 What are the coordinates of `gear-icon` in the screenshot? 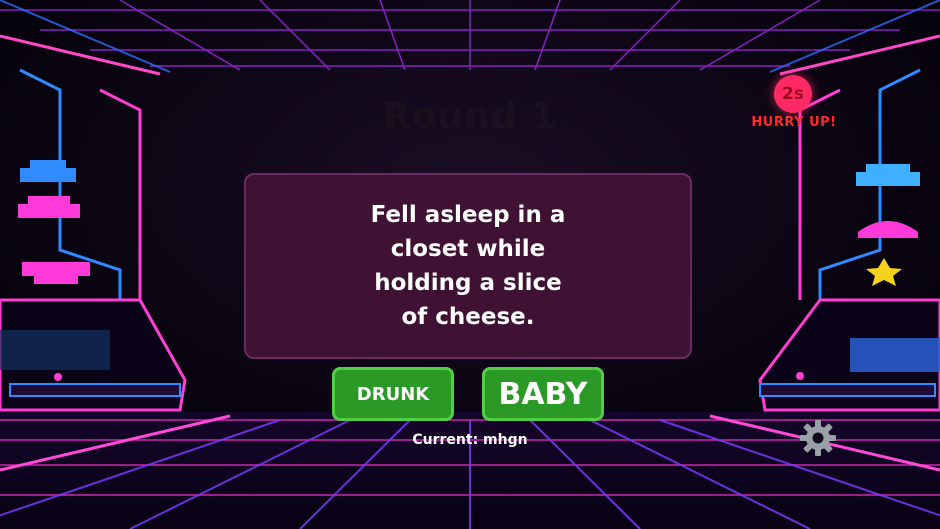 It's located at (818, 438).